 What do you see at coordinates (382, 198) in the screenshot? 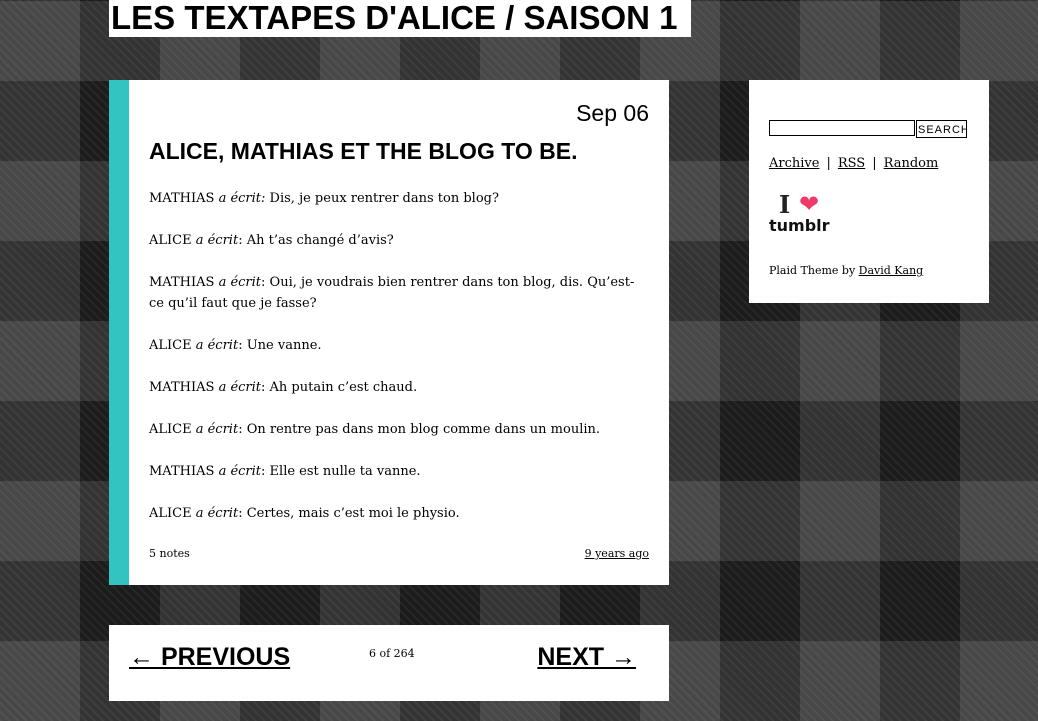
I see `chat-text: Dis, je peux rentrer dans ton blog?` at bounding box center [382, 198].